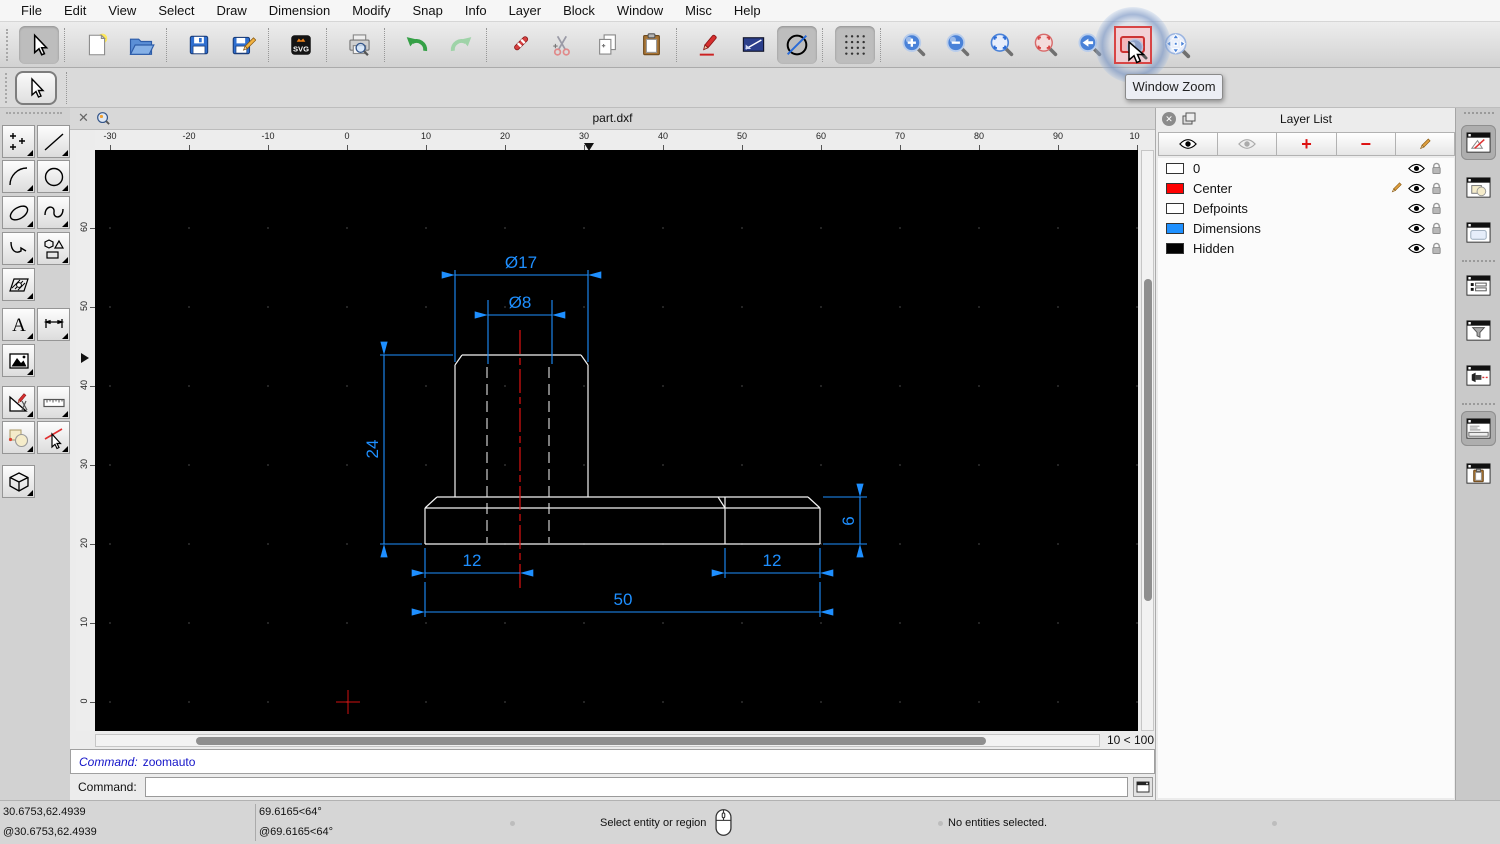 The image size is (1500, 844). What do you see at coordinates (75, 10) in the screenshot?
I see `menu-item-edit: Edit` at bounding box center [75, 10].